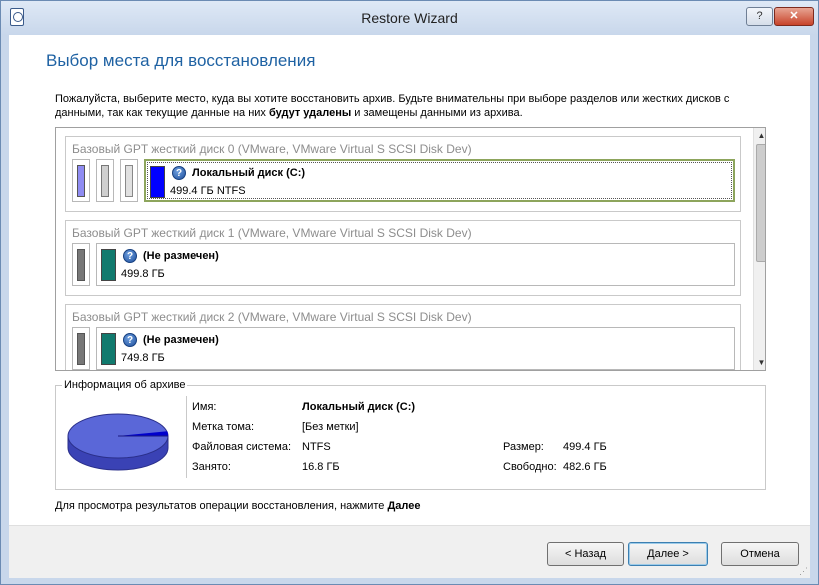 The image size is (819, 585). Describe the element at coordinates (359, 407) in the screenshot. I see `name-value: Локальный диск (C:)` at that location.